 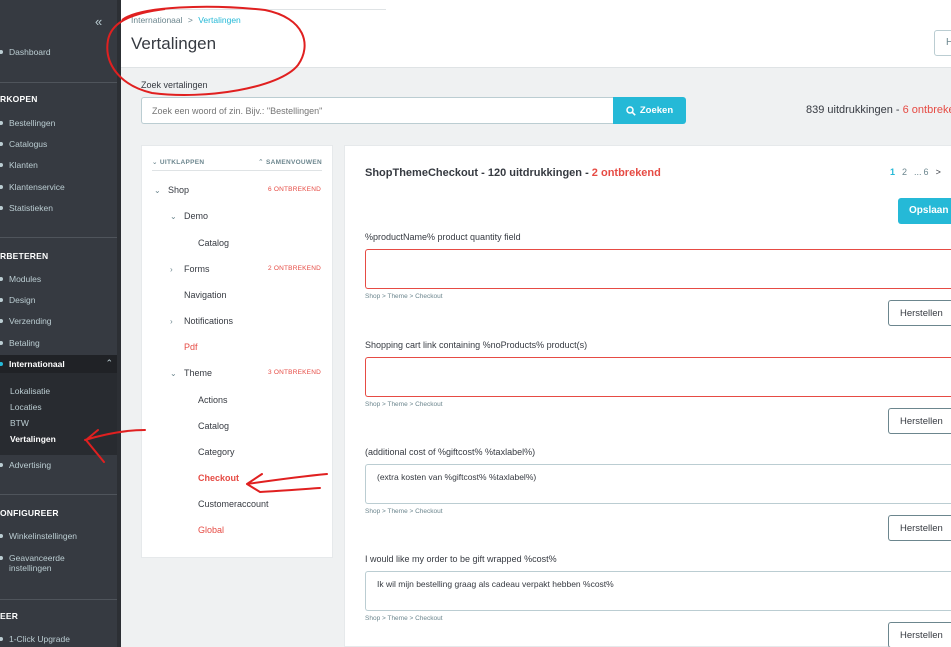 I want to click on sidebar-item-dashboard: Dashboard, so click(x=58, y=52).